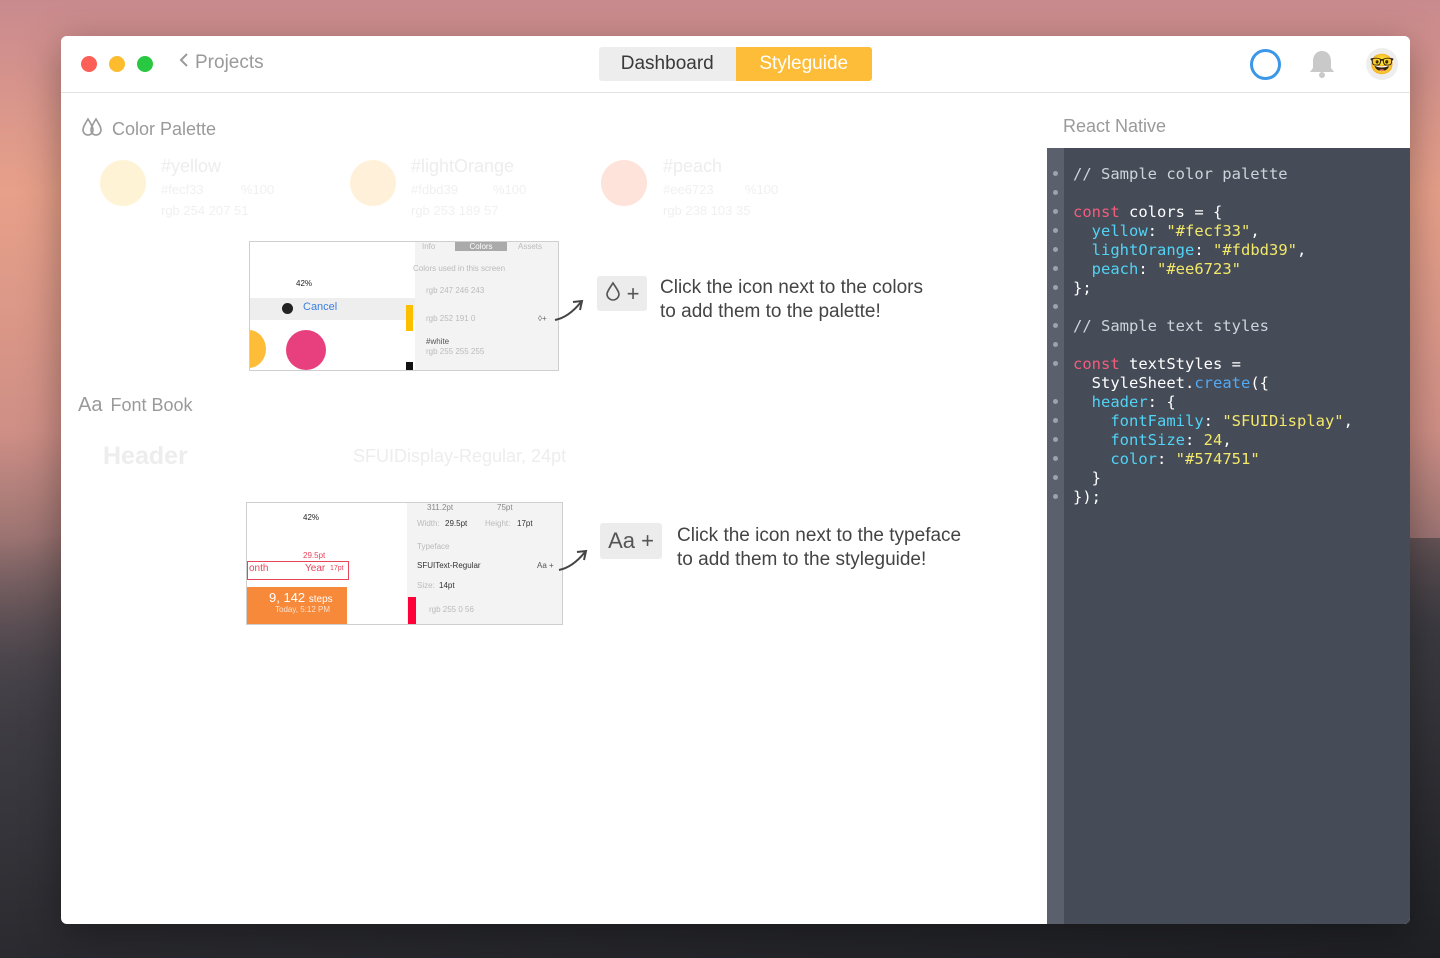 This screenshot has height=958, width=1440. What do you see at coordinates (498, 523) in the screenshot?
I see `height-label-mini: Height:` at bounding box center [498, 523].